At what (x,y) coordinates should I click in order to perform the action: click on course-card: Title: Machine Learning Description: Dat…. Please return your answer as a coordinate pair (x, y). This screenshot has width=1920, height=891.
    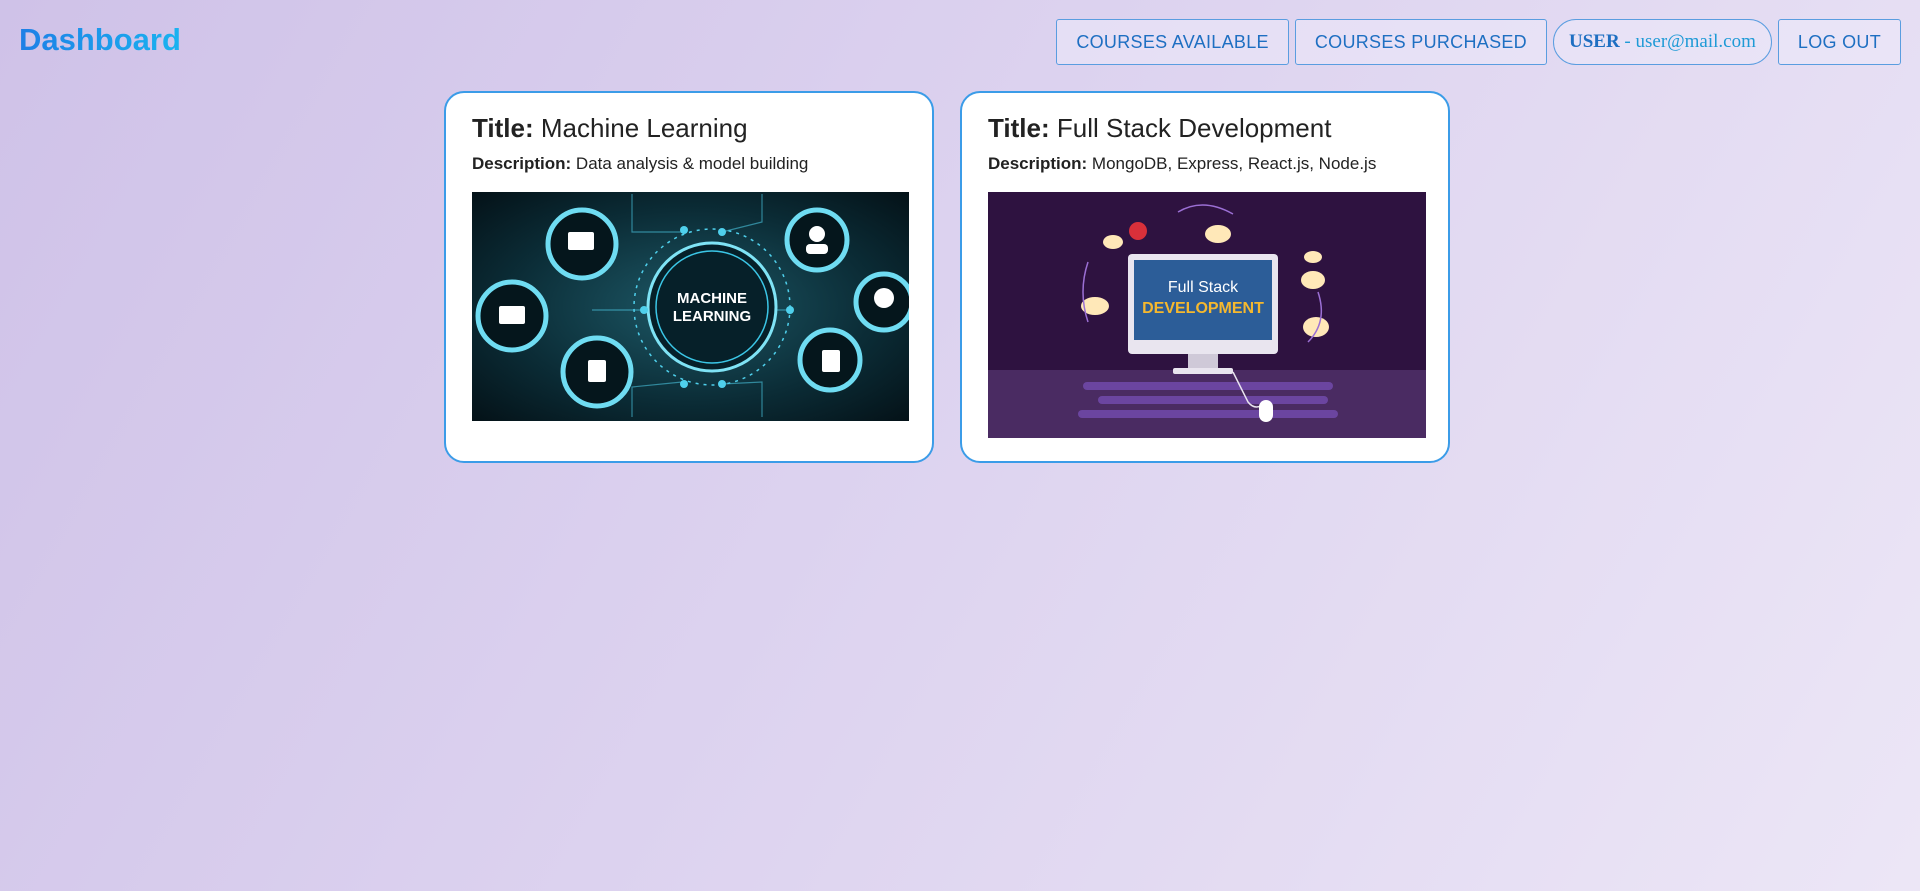
    Looking at the image, I should click on (689, 277).